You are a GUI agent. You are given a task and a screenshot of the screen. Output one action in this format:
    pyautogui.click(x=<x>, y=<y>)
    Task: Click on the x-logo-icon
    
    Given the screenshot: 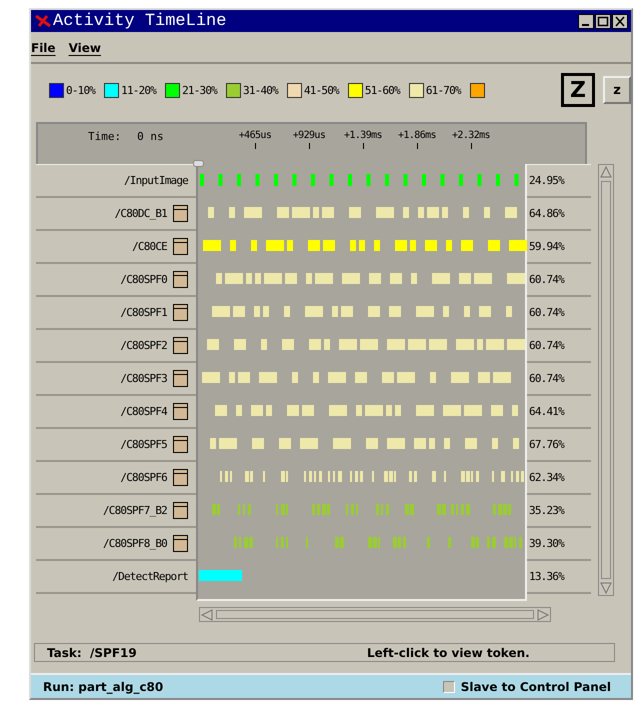 What is the action you would take?
    pyautogui.click(x=43, y=21)
    